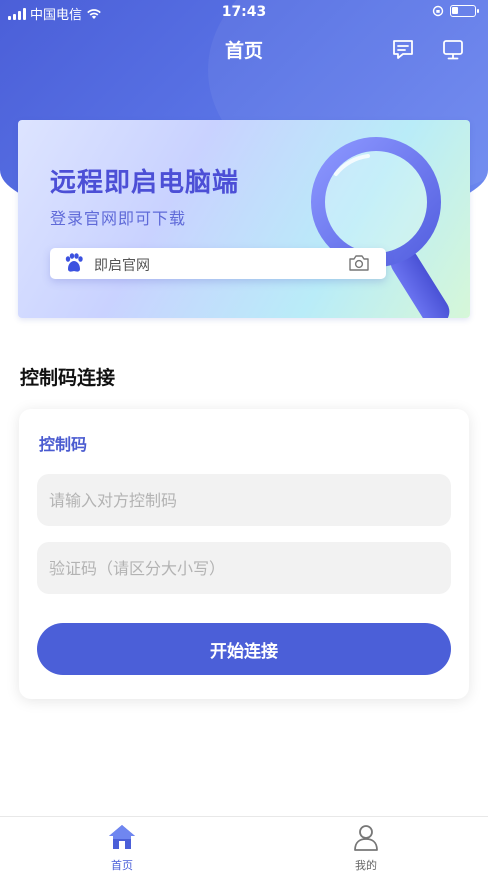 The width and height of the screenshot is (488, 874). Describe the element at coordinates (63, 444) in the screenshot. I see `control-code-label: 控制码` at that location.